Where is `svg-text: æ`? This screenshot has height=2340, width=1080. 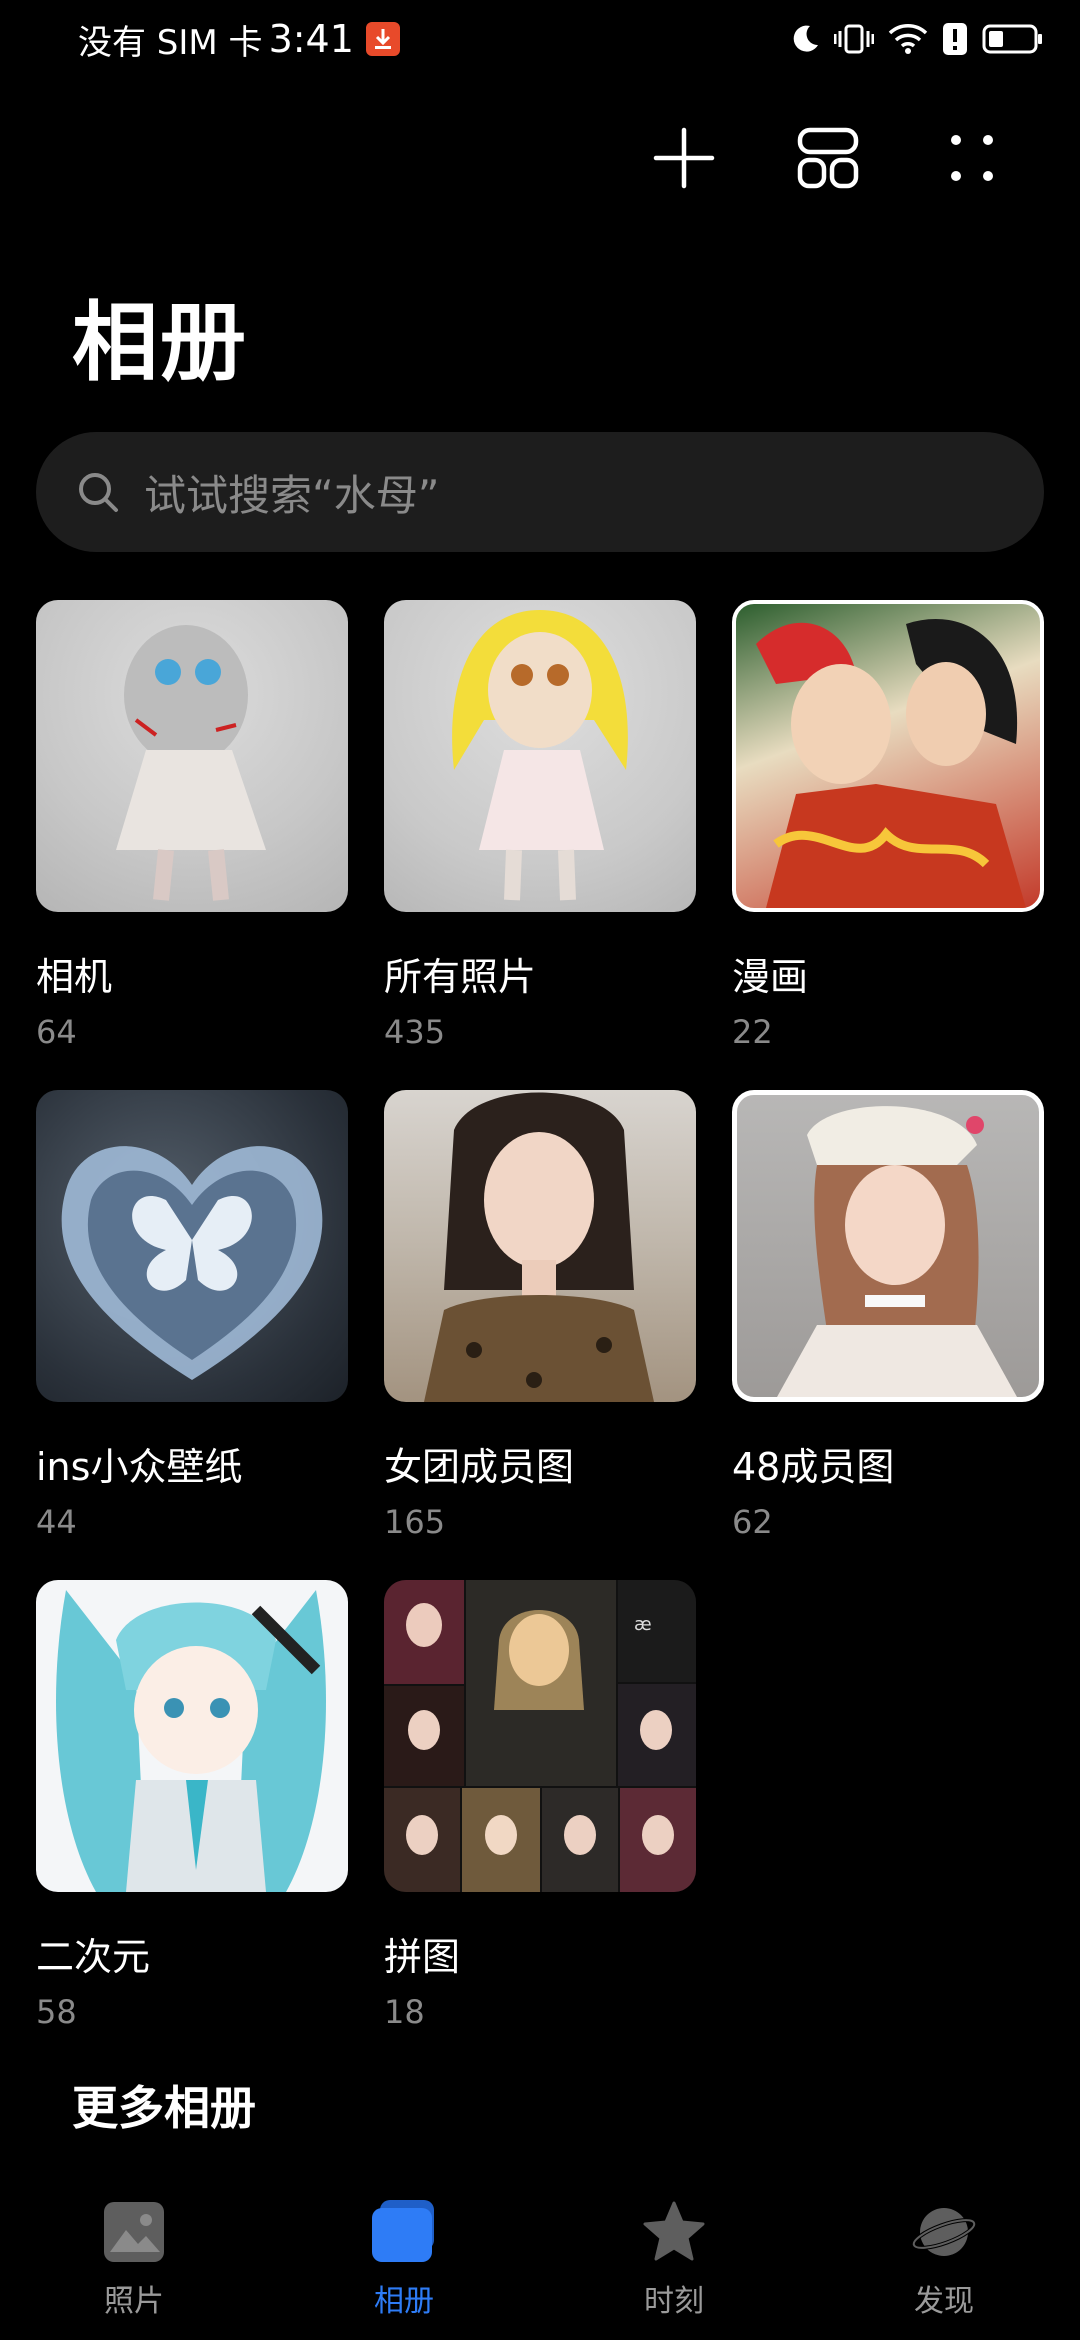
svg-text: æ is located at coordinates (643, 1624).